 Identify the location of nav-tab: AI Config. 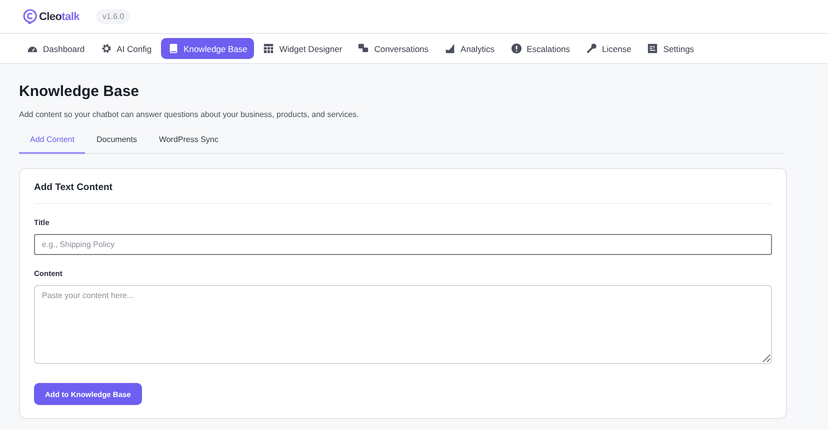
(126, 48).